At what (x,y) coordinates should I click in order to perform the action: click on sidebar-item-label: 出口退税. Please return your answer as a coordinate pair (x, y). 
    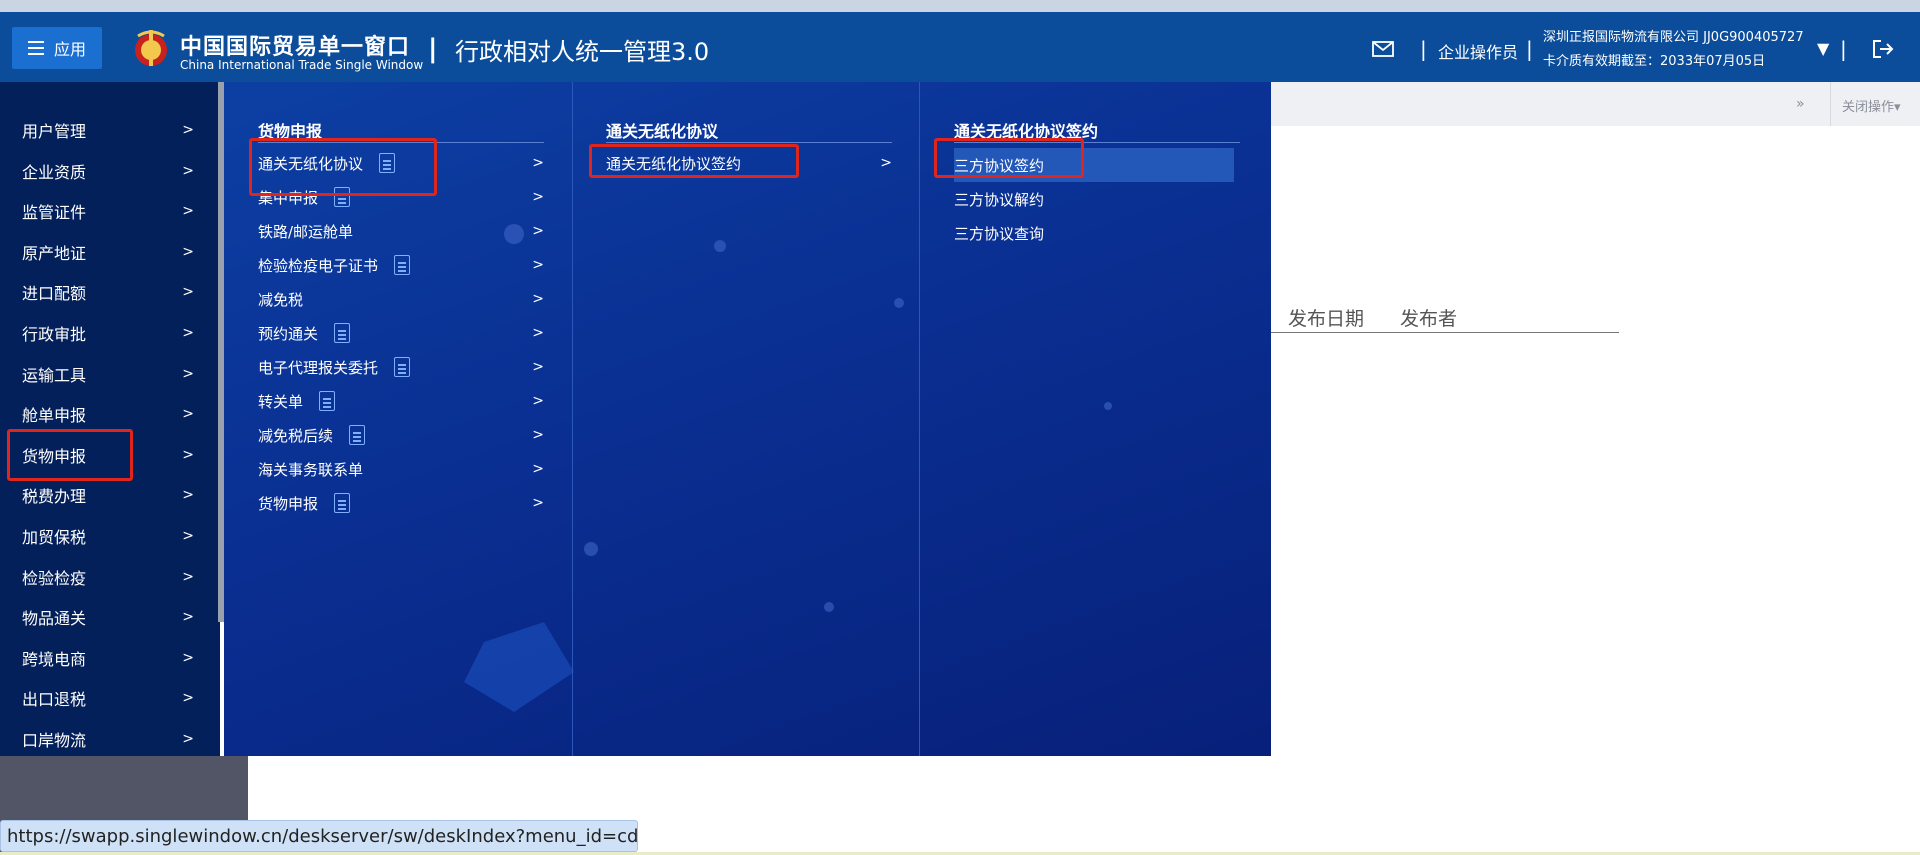
    Looking at the image, I should click on (54, 700).